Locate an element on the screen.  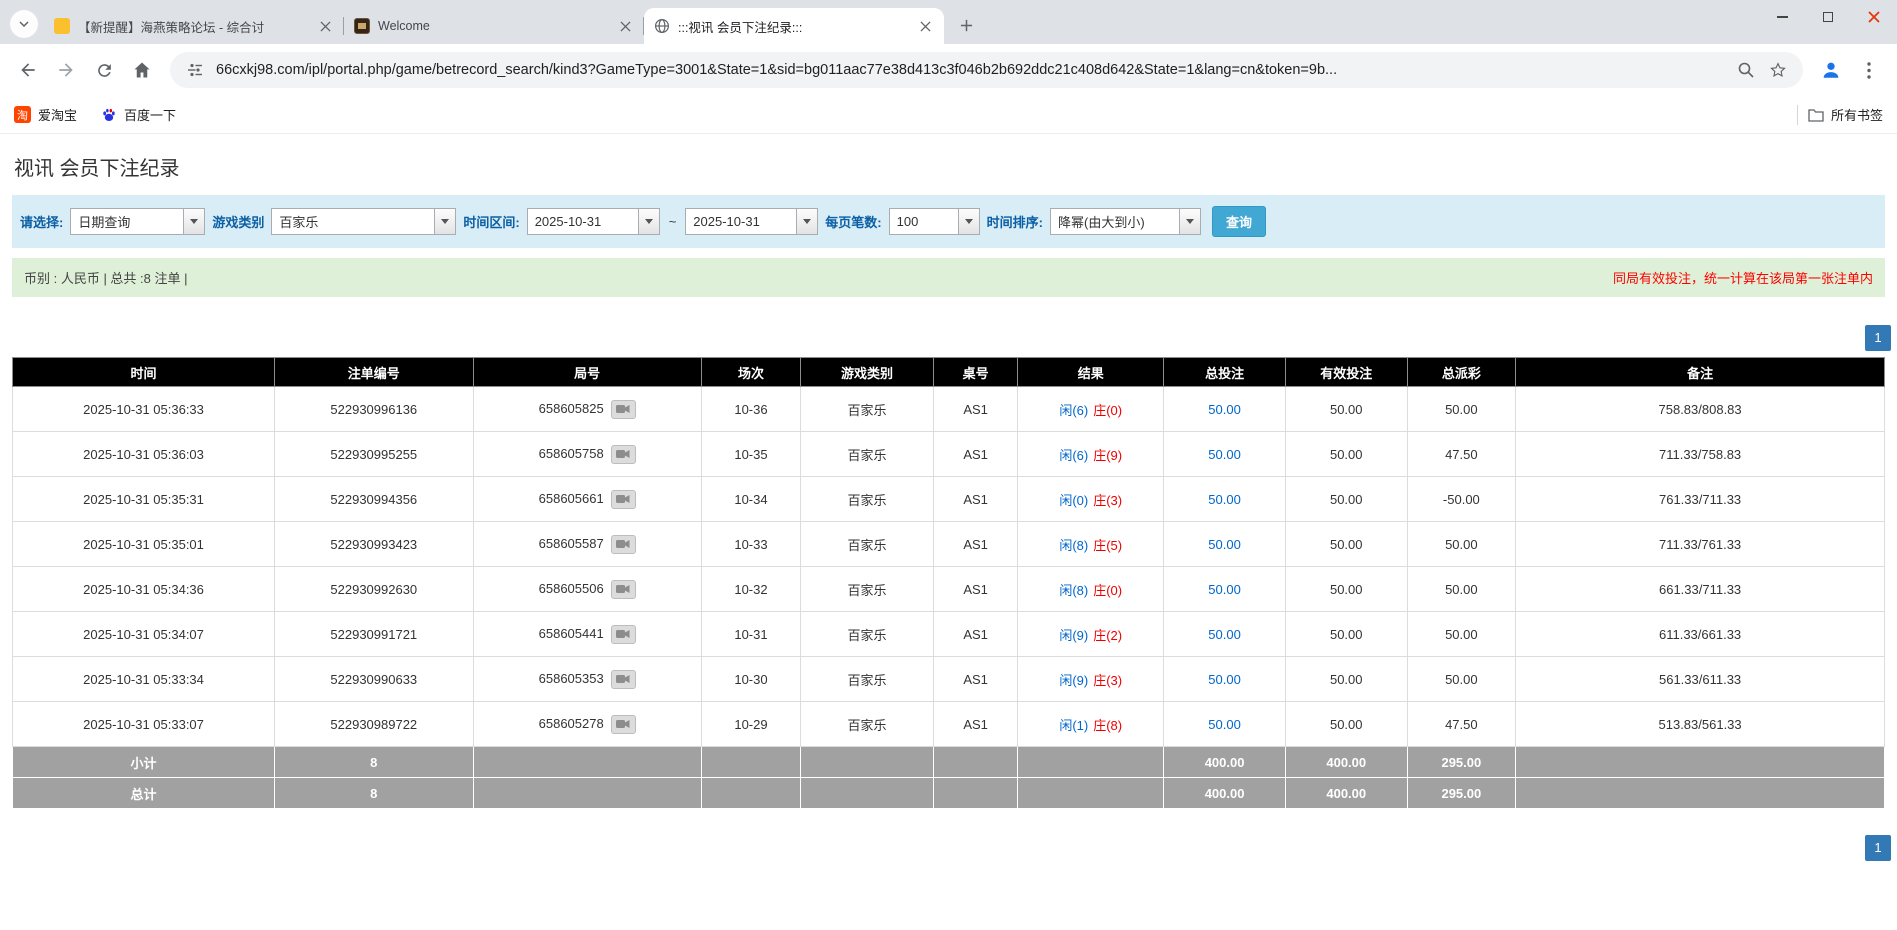
bookmark-baidu: 百度一下 is located at coordinates (138, 114).